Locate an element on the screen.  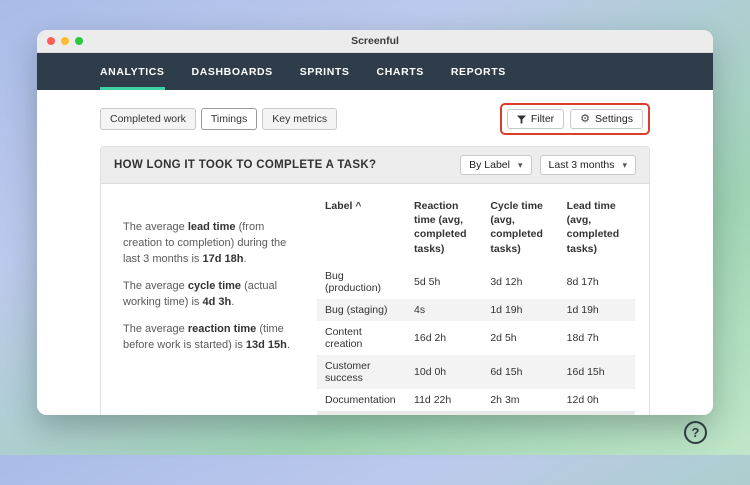
cell-lead: 18d 7h is located at coordinates (582, 337).